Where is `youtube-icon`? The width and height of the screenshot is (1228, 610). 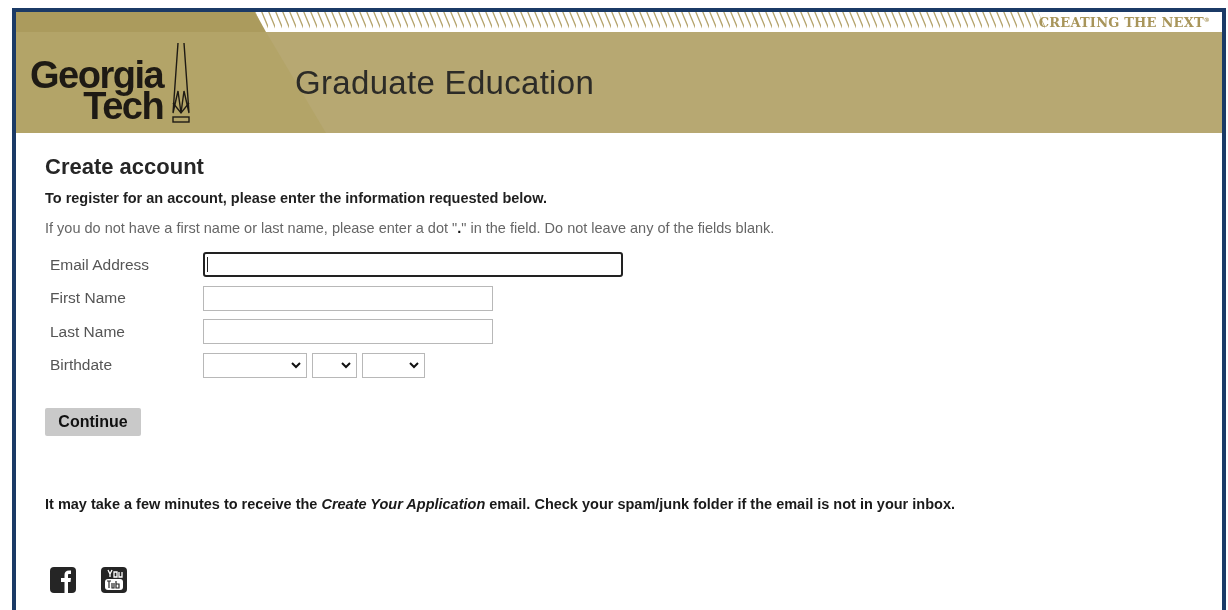 youtube-icon is located at coordinates (114, 580).